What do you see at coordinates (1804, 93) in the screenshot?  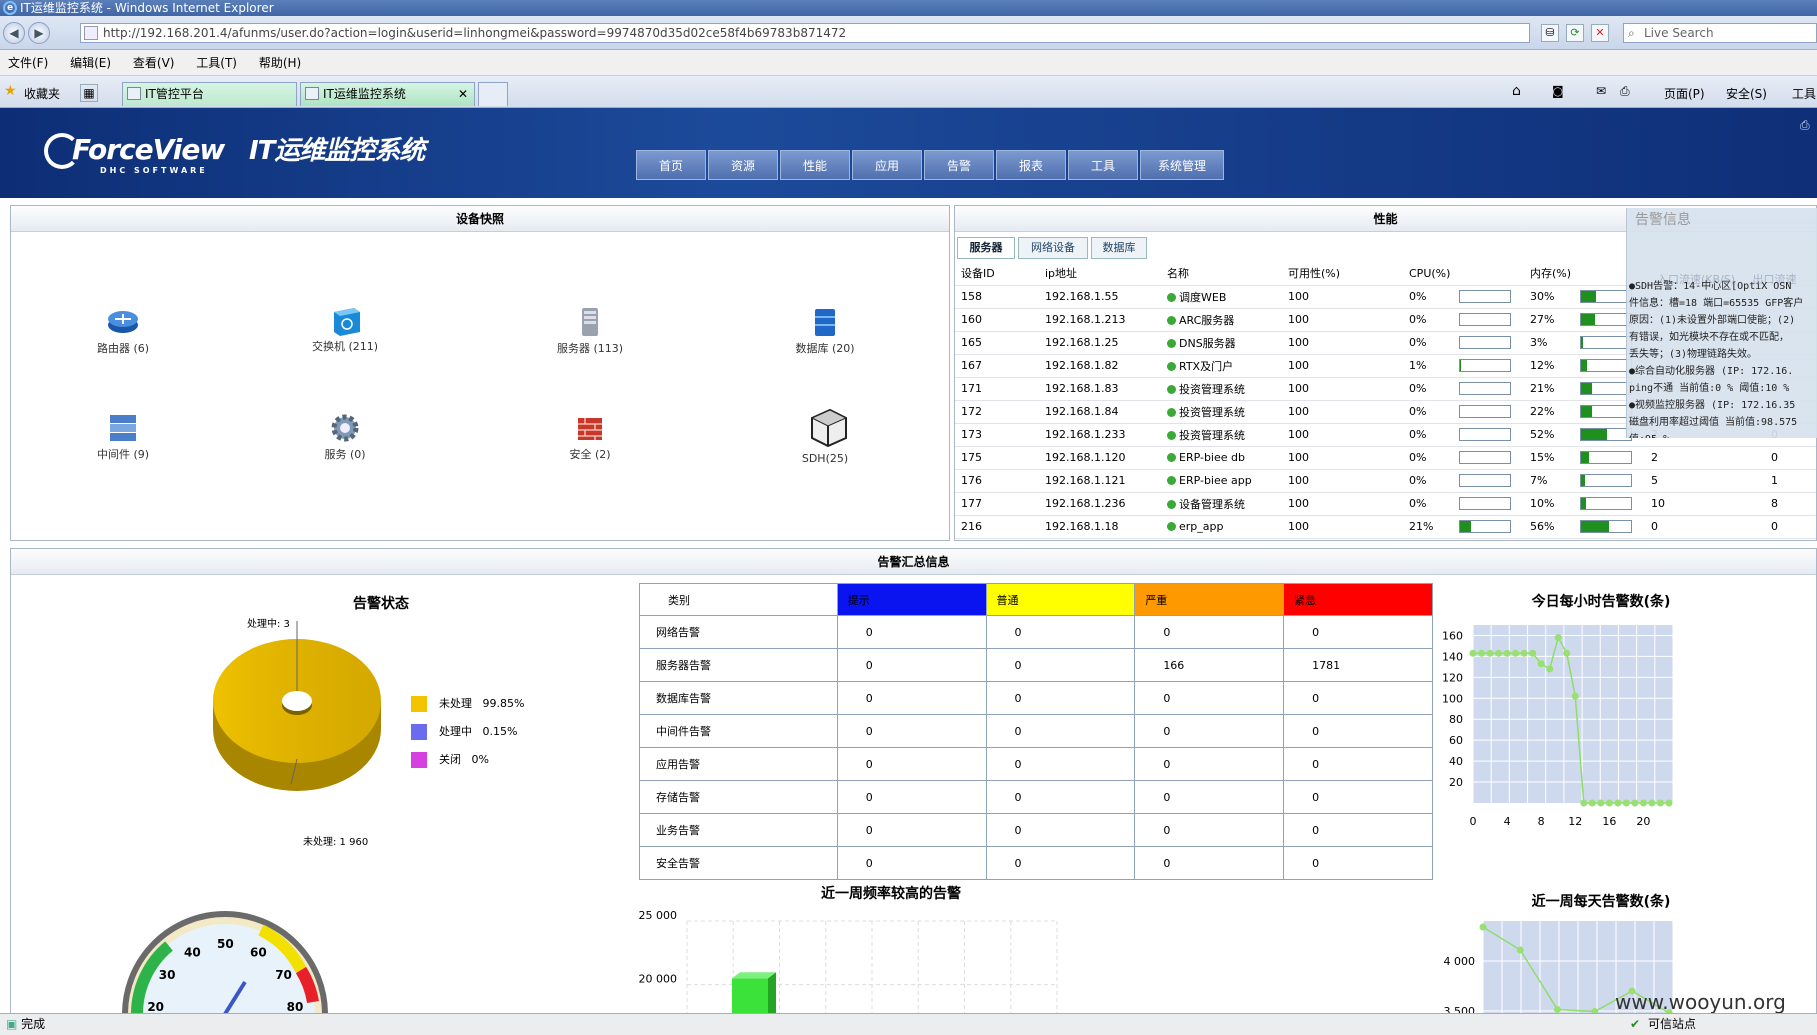 I see `tools-menu: 工具` at bounding box center [1804, 93].